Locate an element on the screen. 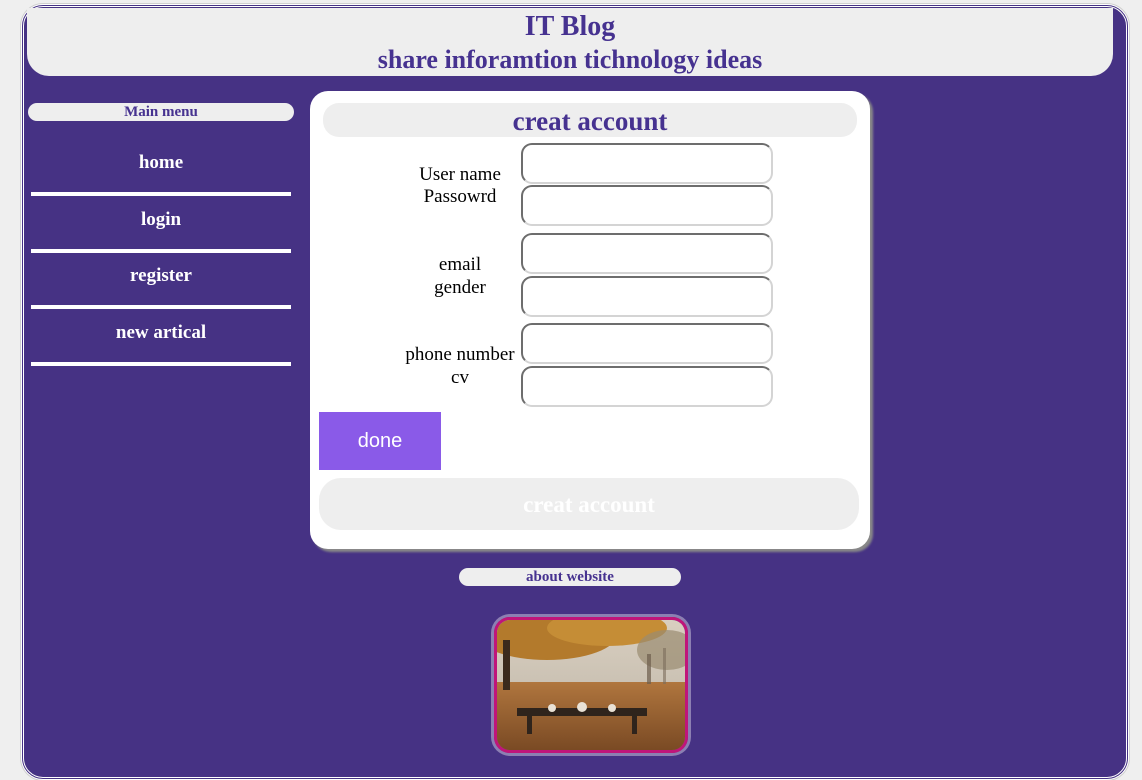 The height and width of the screenshot is (780, 1142). sidebar-item-register: register is located at coordinates (161, 281).